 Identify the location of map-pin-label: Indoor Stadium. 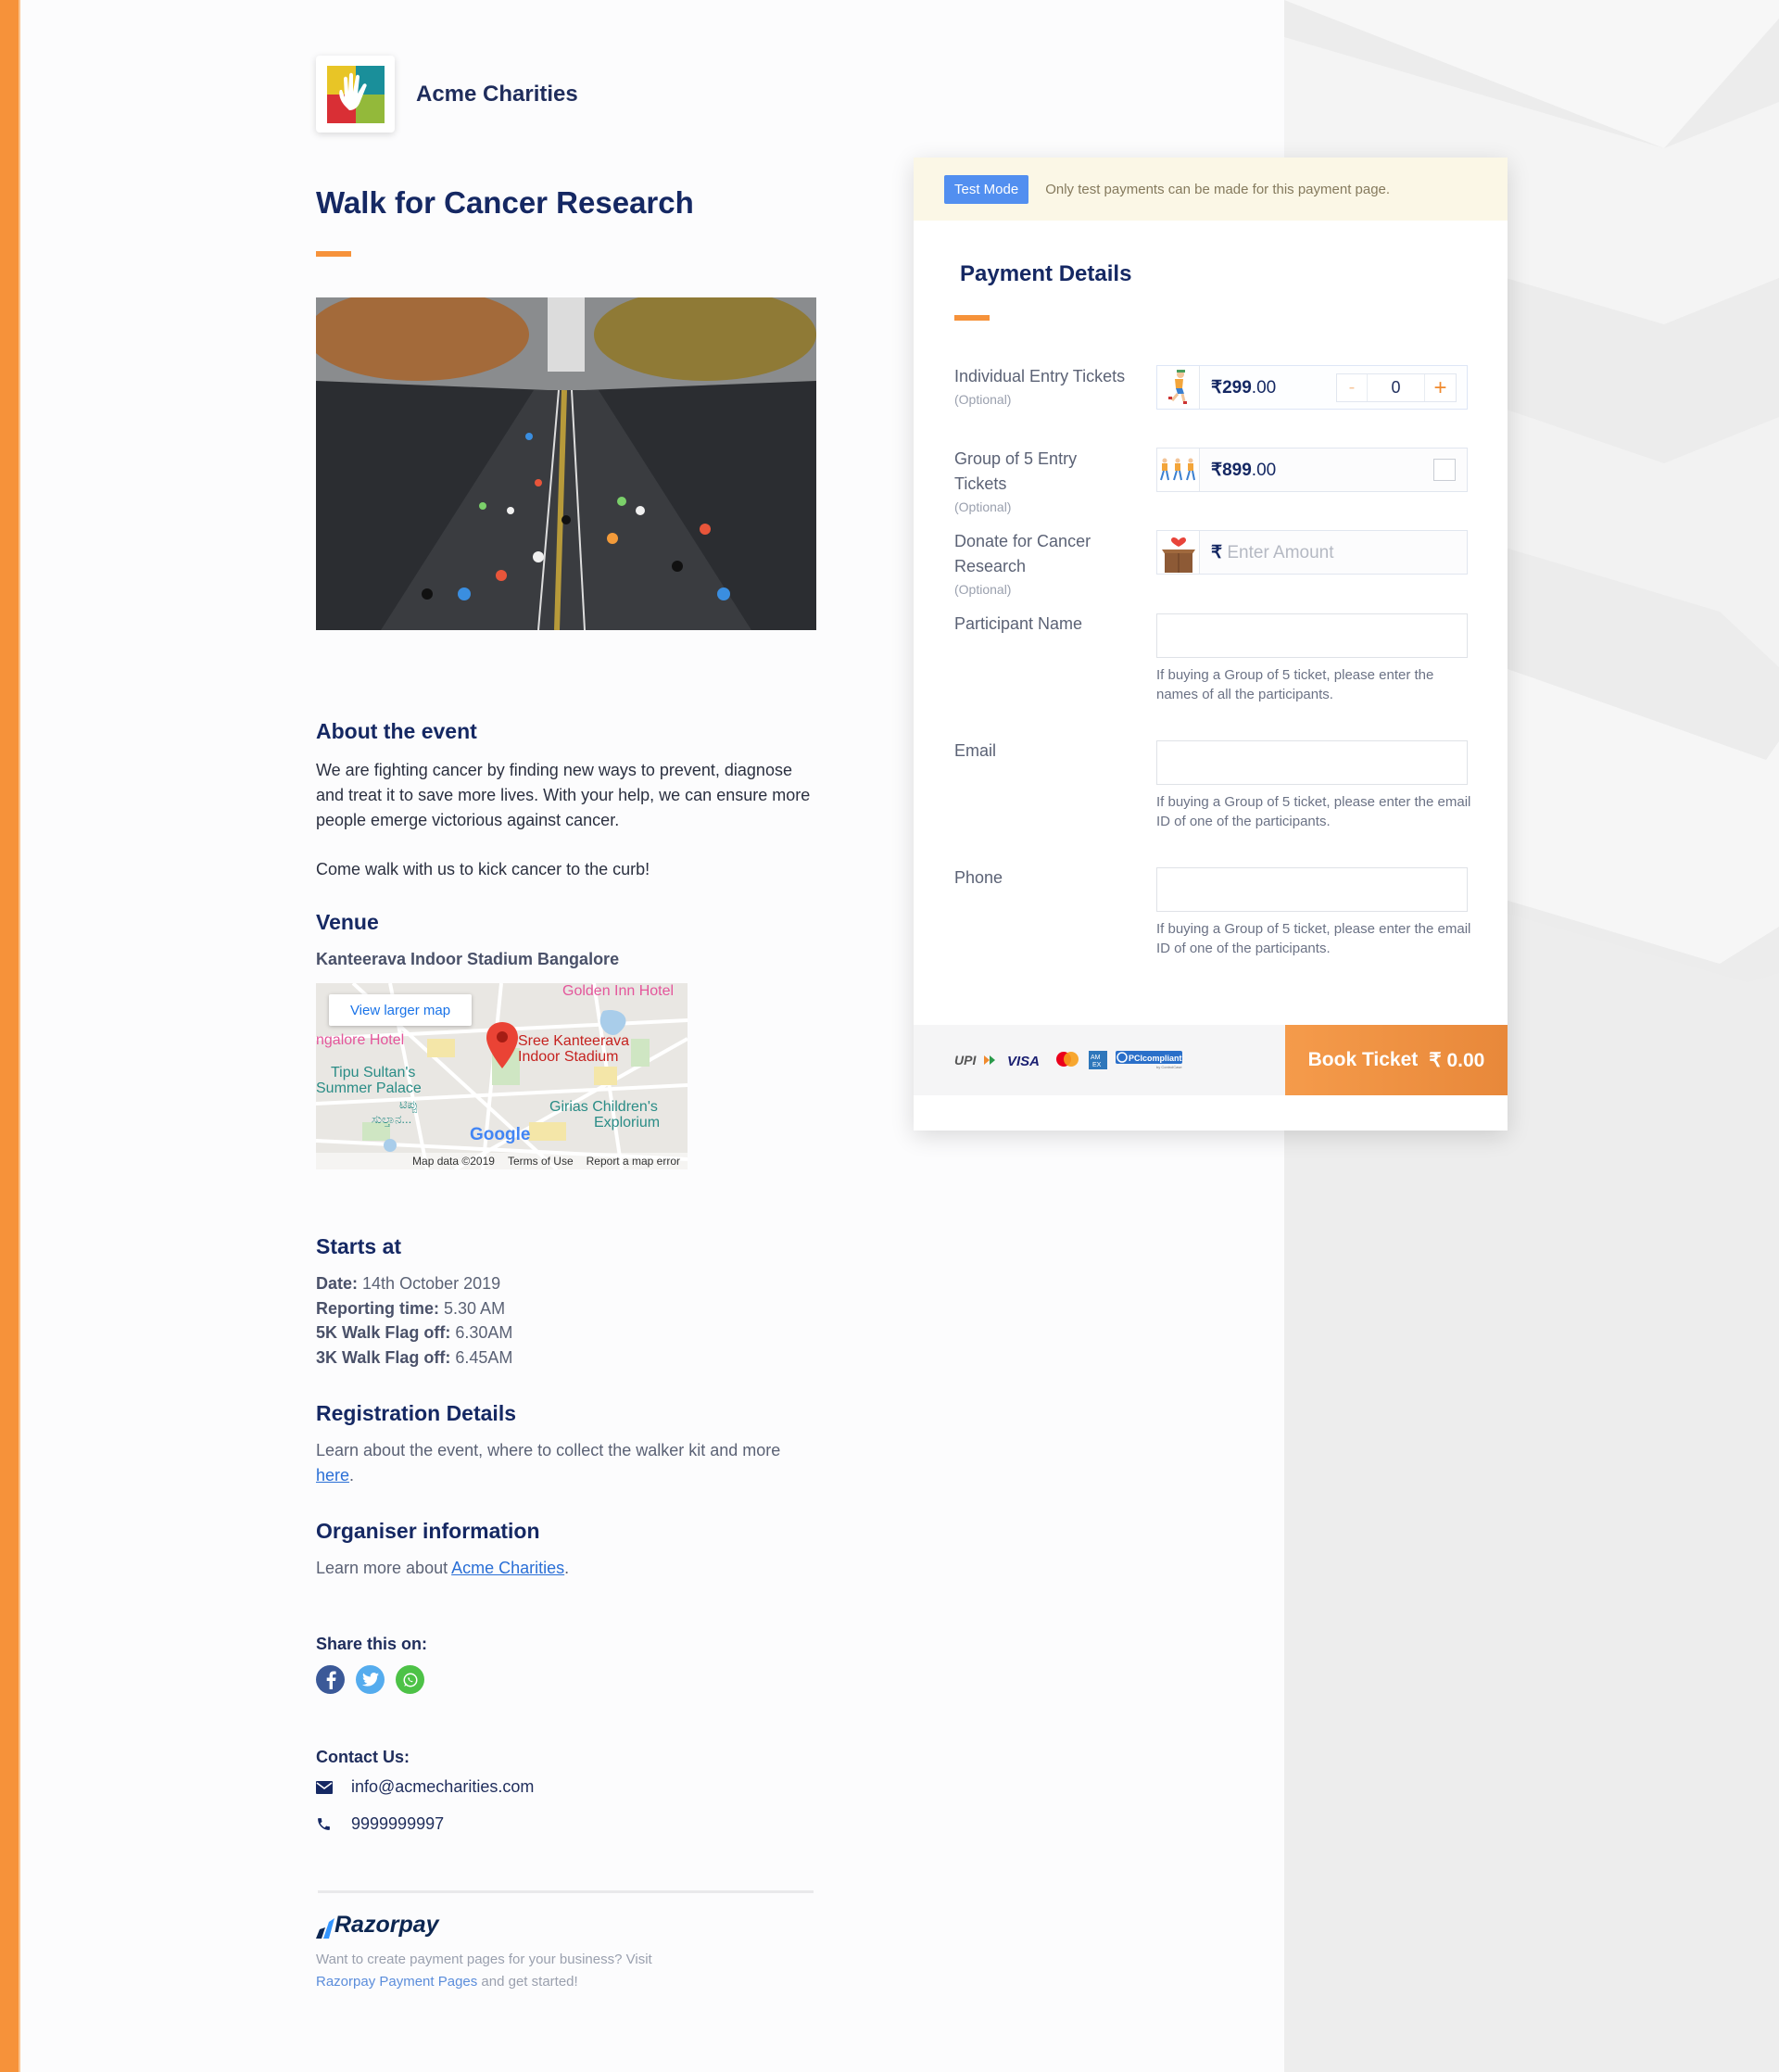
(568, 1057).